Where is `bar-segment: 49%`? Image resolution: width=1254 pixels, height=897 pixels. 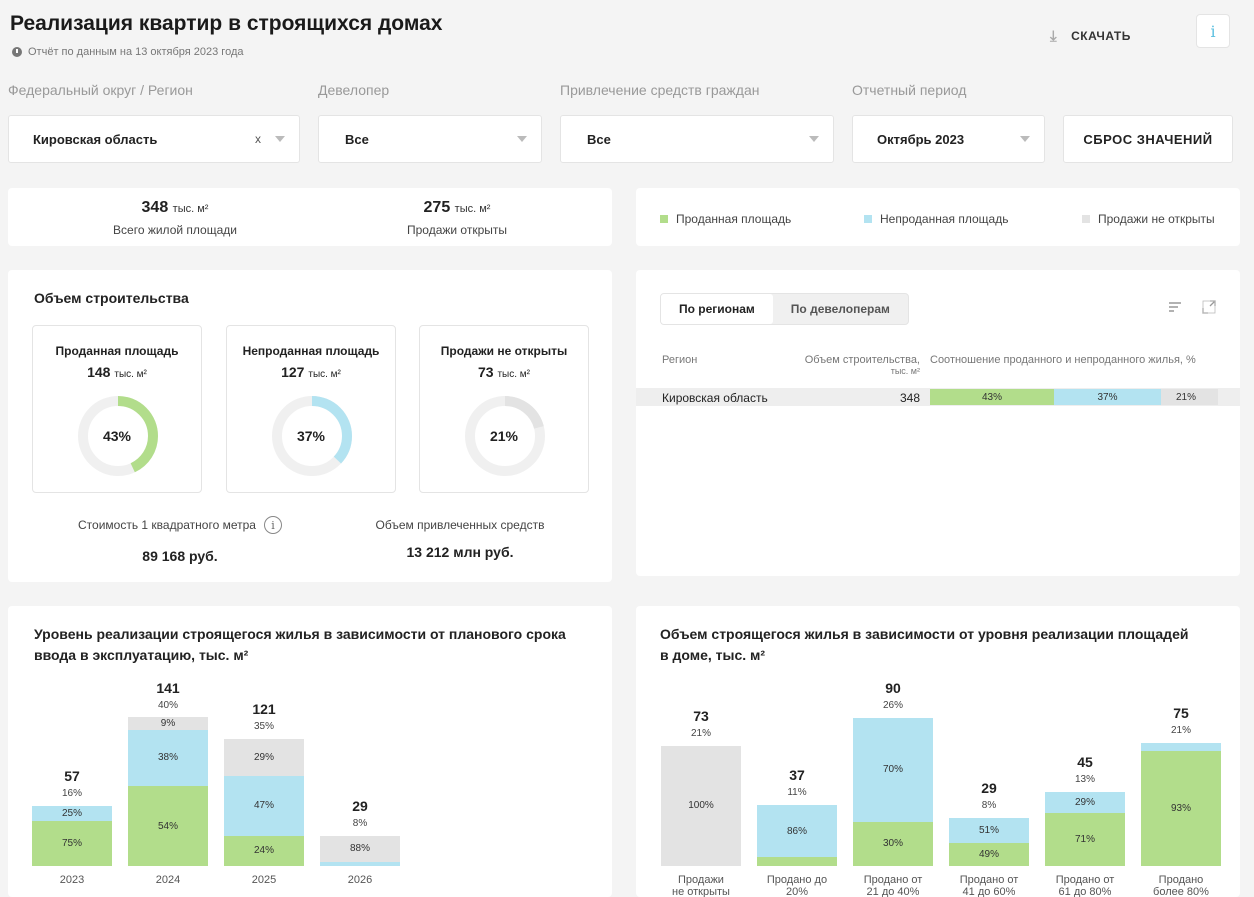
bar-segment: 49% is located at coordinates (989, 854).